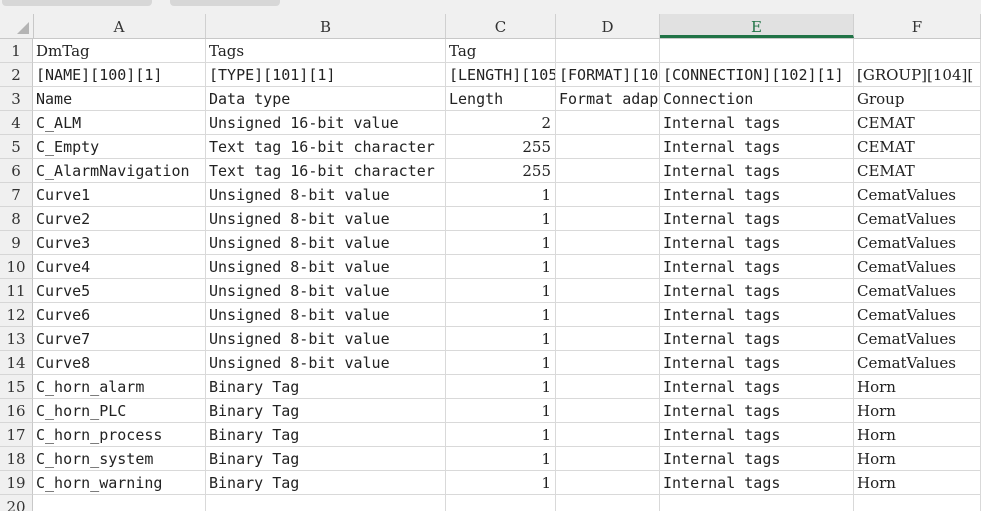 The width and height of the screenshot is (981, 511). What do you see at coordinates (757, 99) in the screenshot?
I see `cell-e3: Connection` at bounding box center [757, 99].